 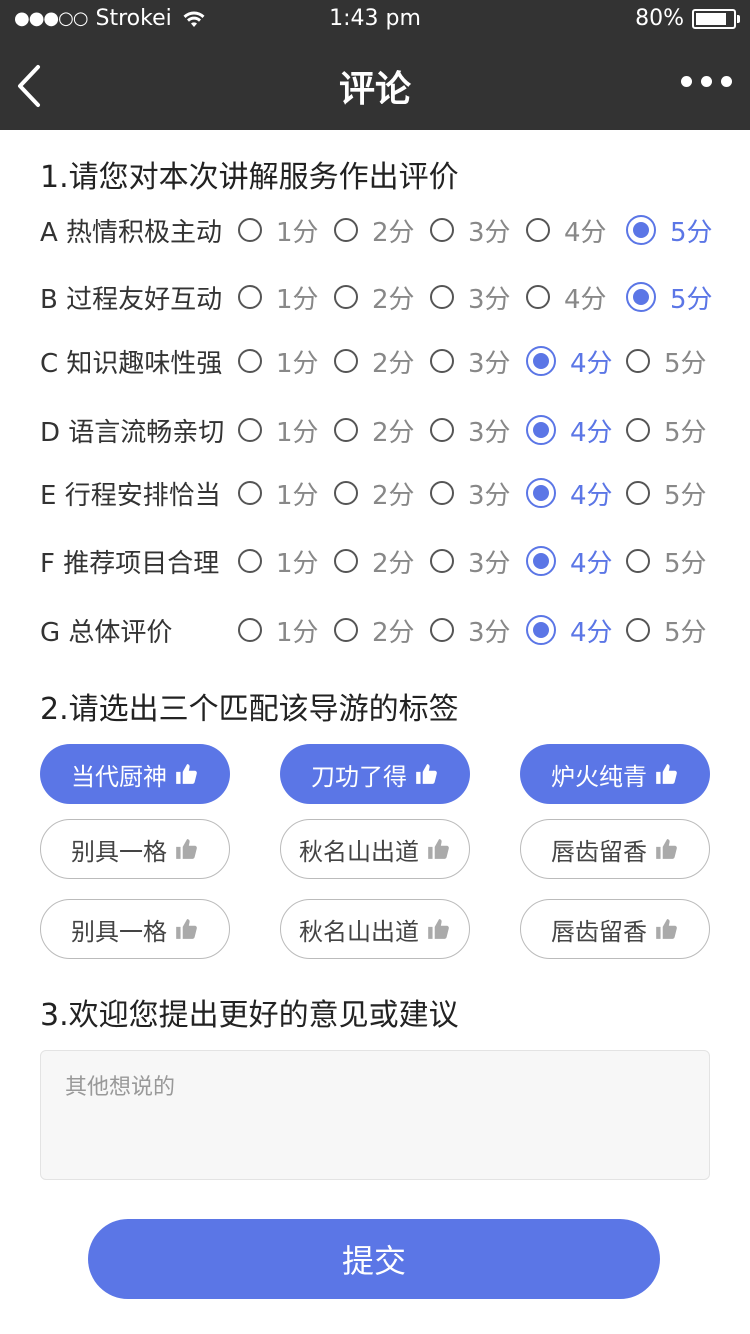 I want to click on nav-bar: 评论, so click(x=375, y=85).